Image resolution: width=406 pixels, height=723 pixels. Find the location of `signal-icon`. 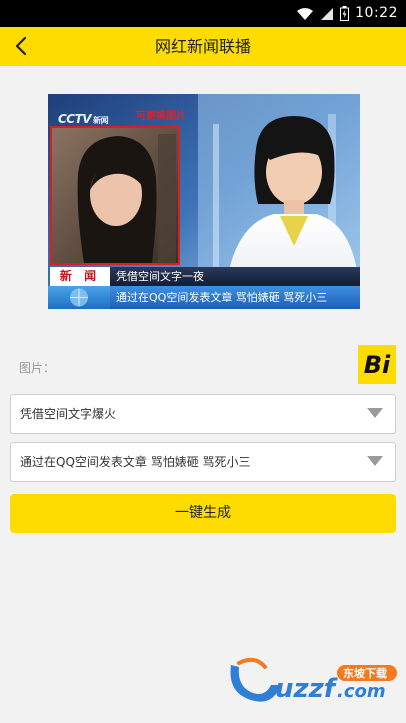

signal-icon is located at coordinates (327, 13).